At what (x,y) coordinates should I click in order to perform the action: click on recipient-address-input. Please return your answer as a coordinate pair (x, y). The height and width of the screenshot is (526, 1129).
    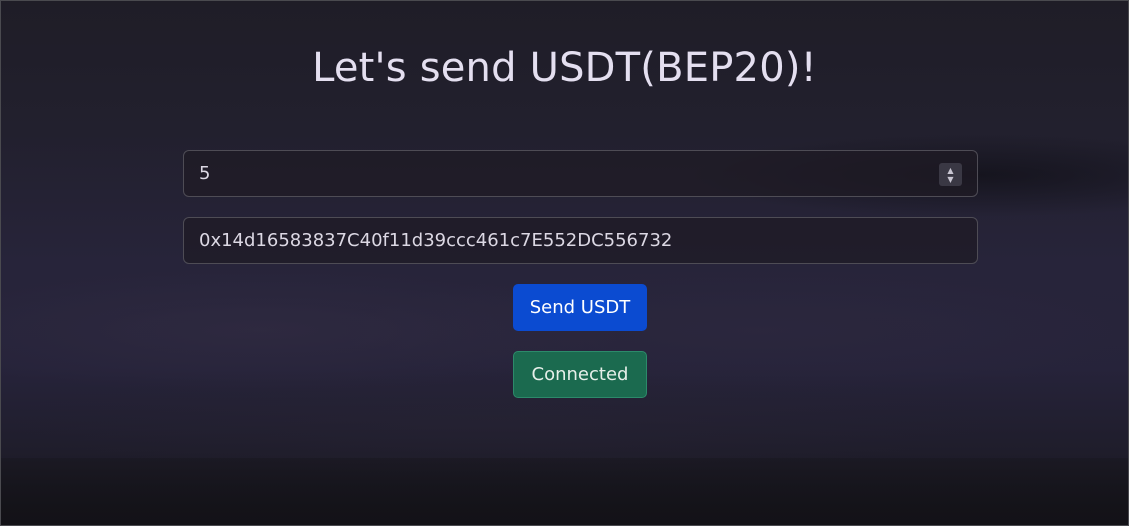
    Looking at the image, I should click on (580, 240).